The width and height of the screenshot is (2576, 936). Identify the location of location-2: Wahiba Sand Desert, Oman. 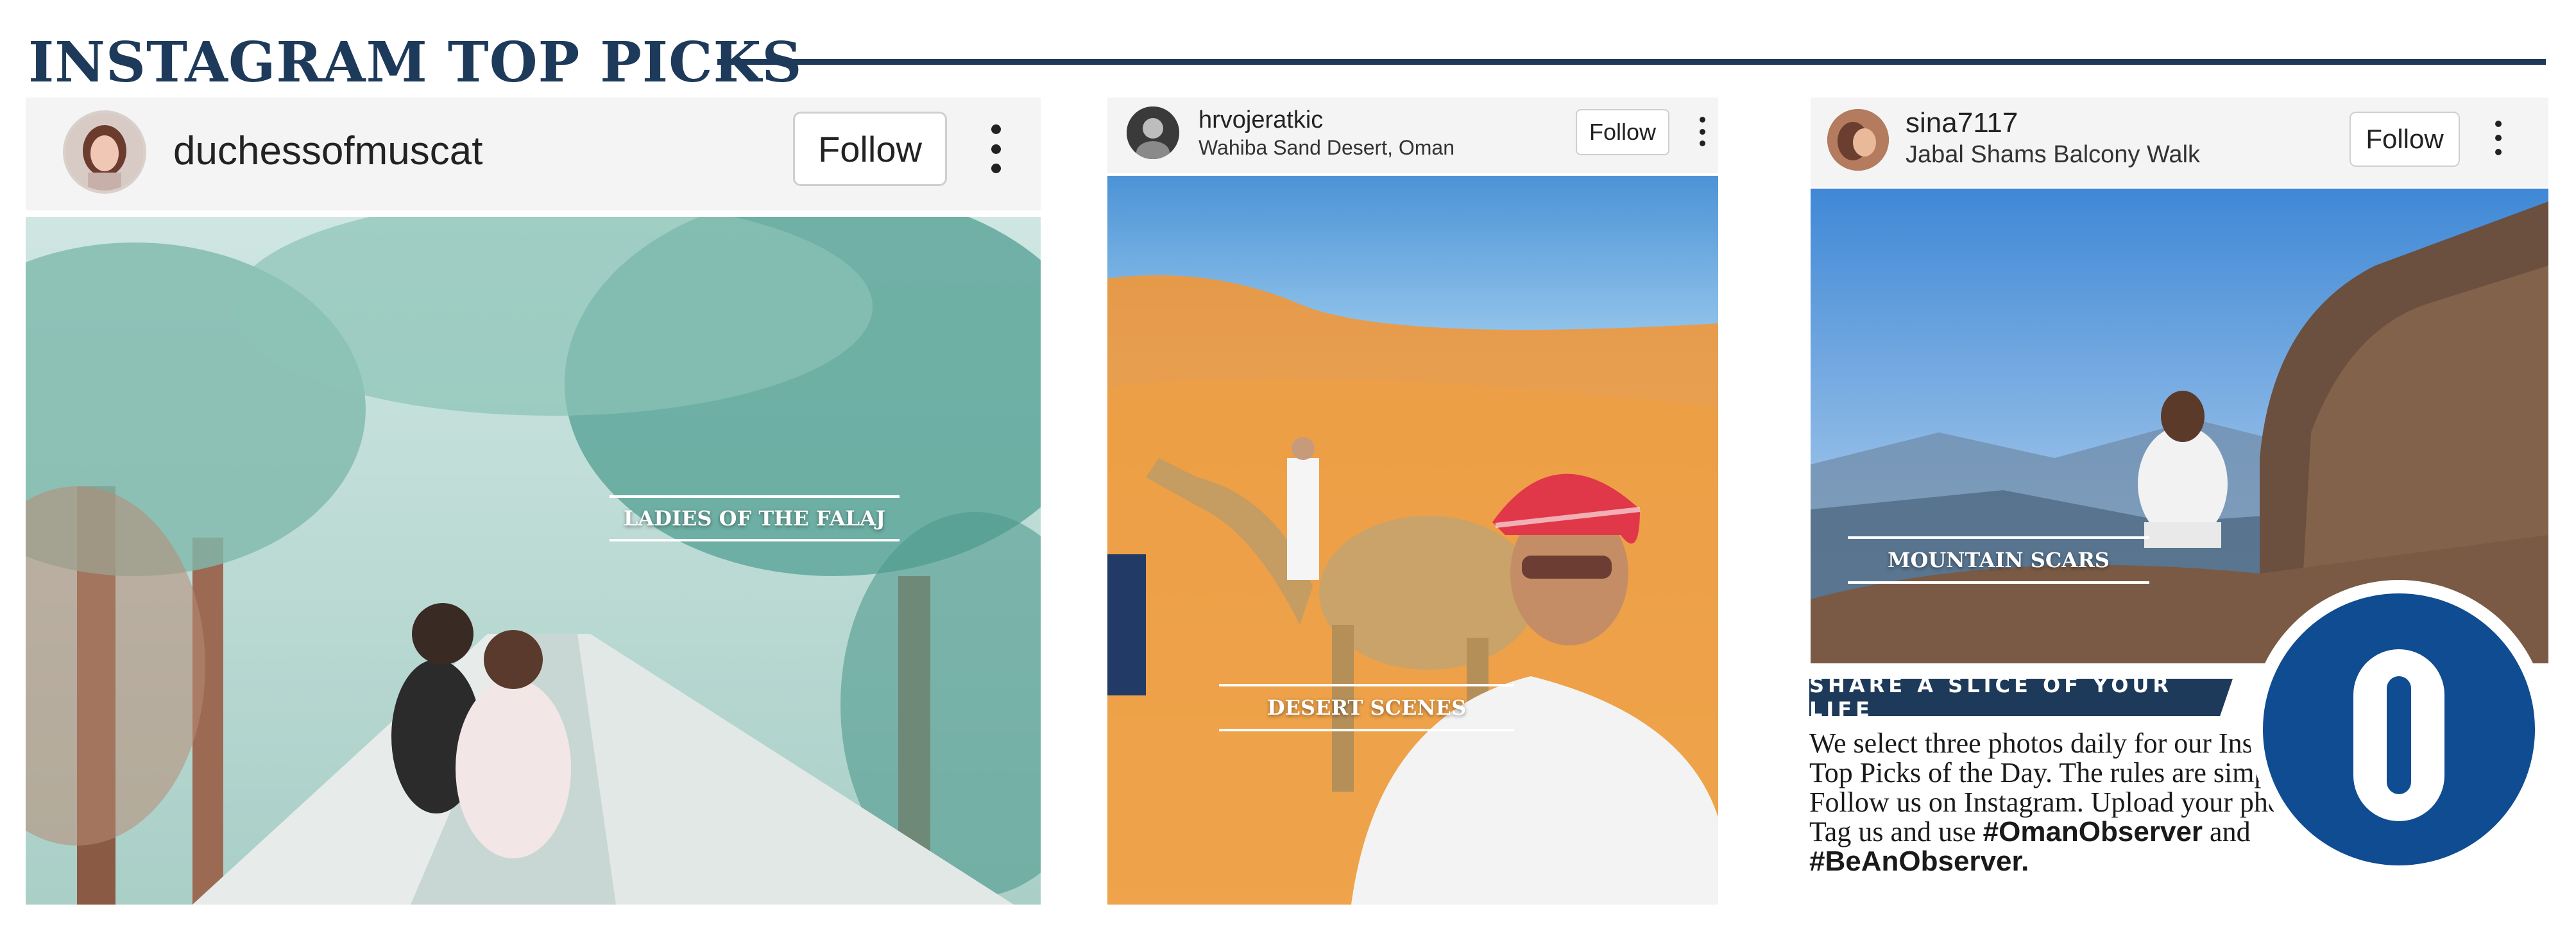
(1326, 148).